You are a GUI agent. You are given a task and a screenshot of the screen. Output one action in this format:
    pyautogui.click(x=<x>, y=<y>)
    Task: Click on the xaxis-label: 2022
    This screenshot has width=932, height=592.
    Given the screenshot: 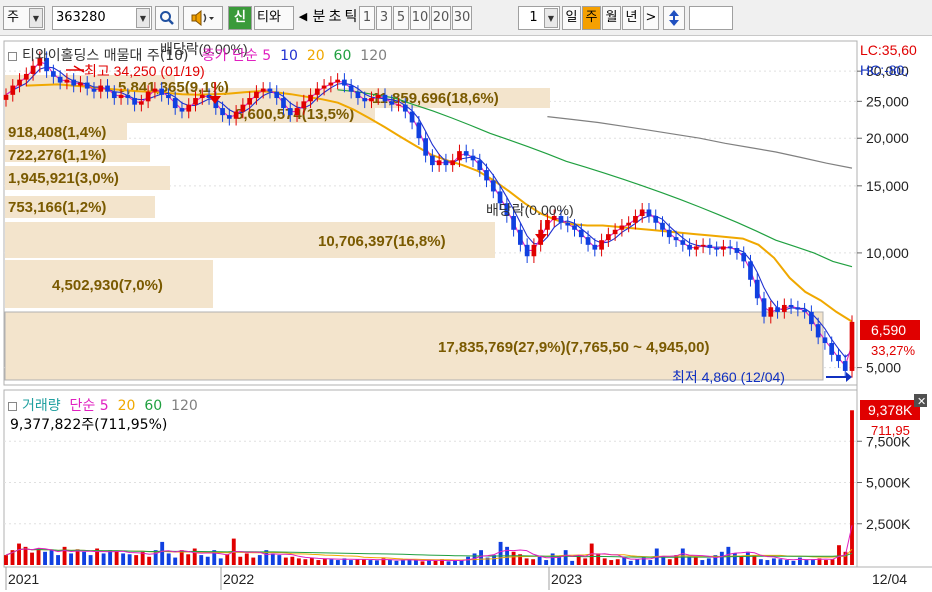 What is the action you would take?
    pyautogui.click(x=238, y=579)
    